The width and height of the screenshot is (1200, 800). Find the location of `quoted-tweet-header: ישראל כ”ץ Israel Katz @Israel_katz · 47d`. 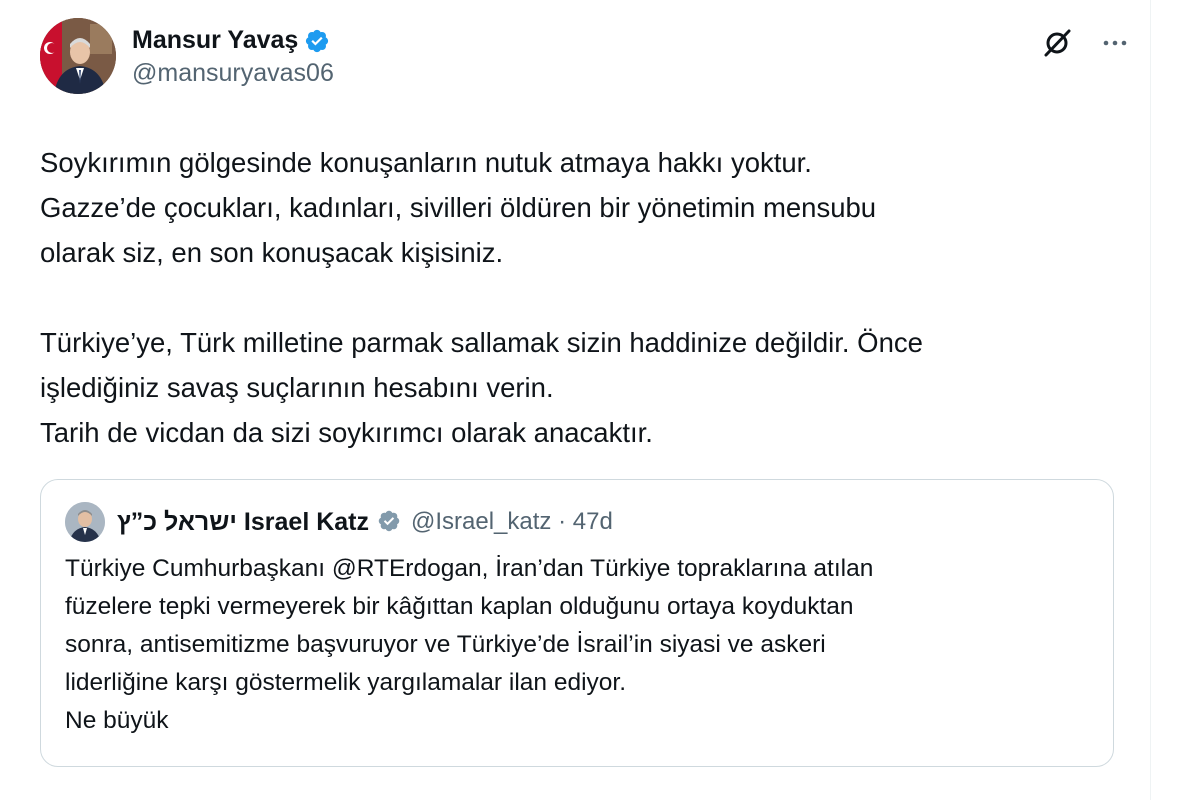

quoted-tweet-header: ישראל כ”ץ Israel Katz @Israel_katz · 47d is located at coordinates (577, 522).